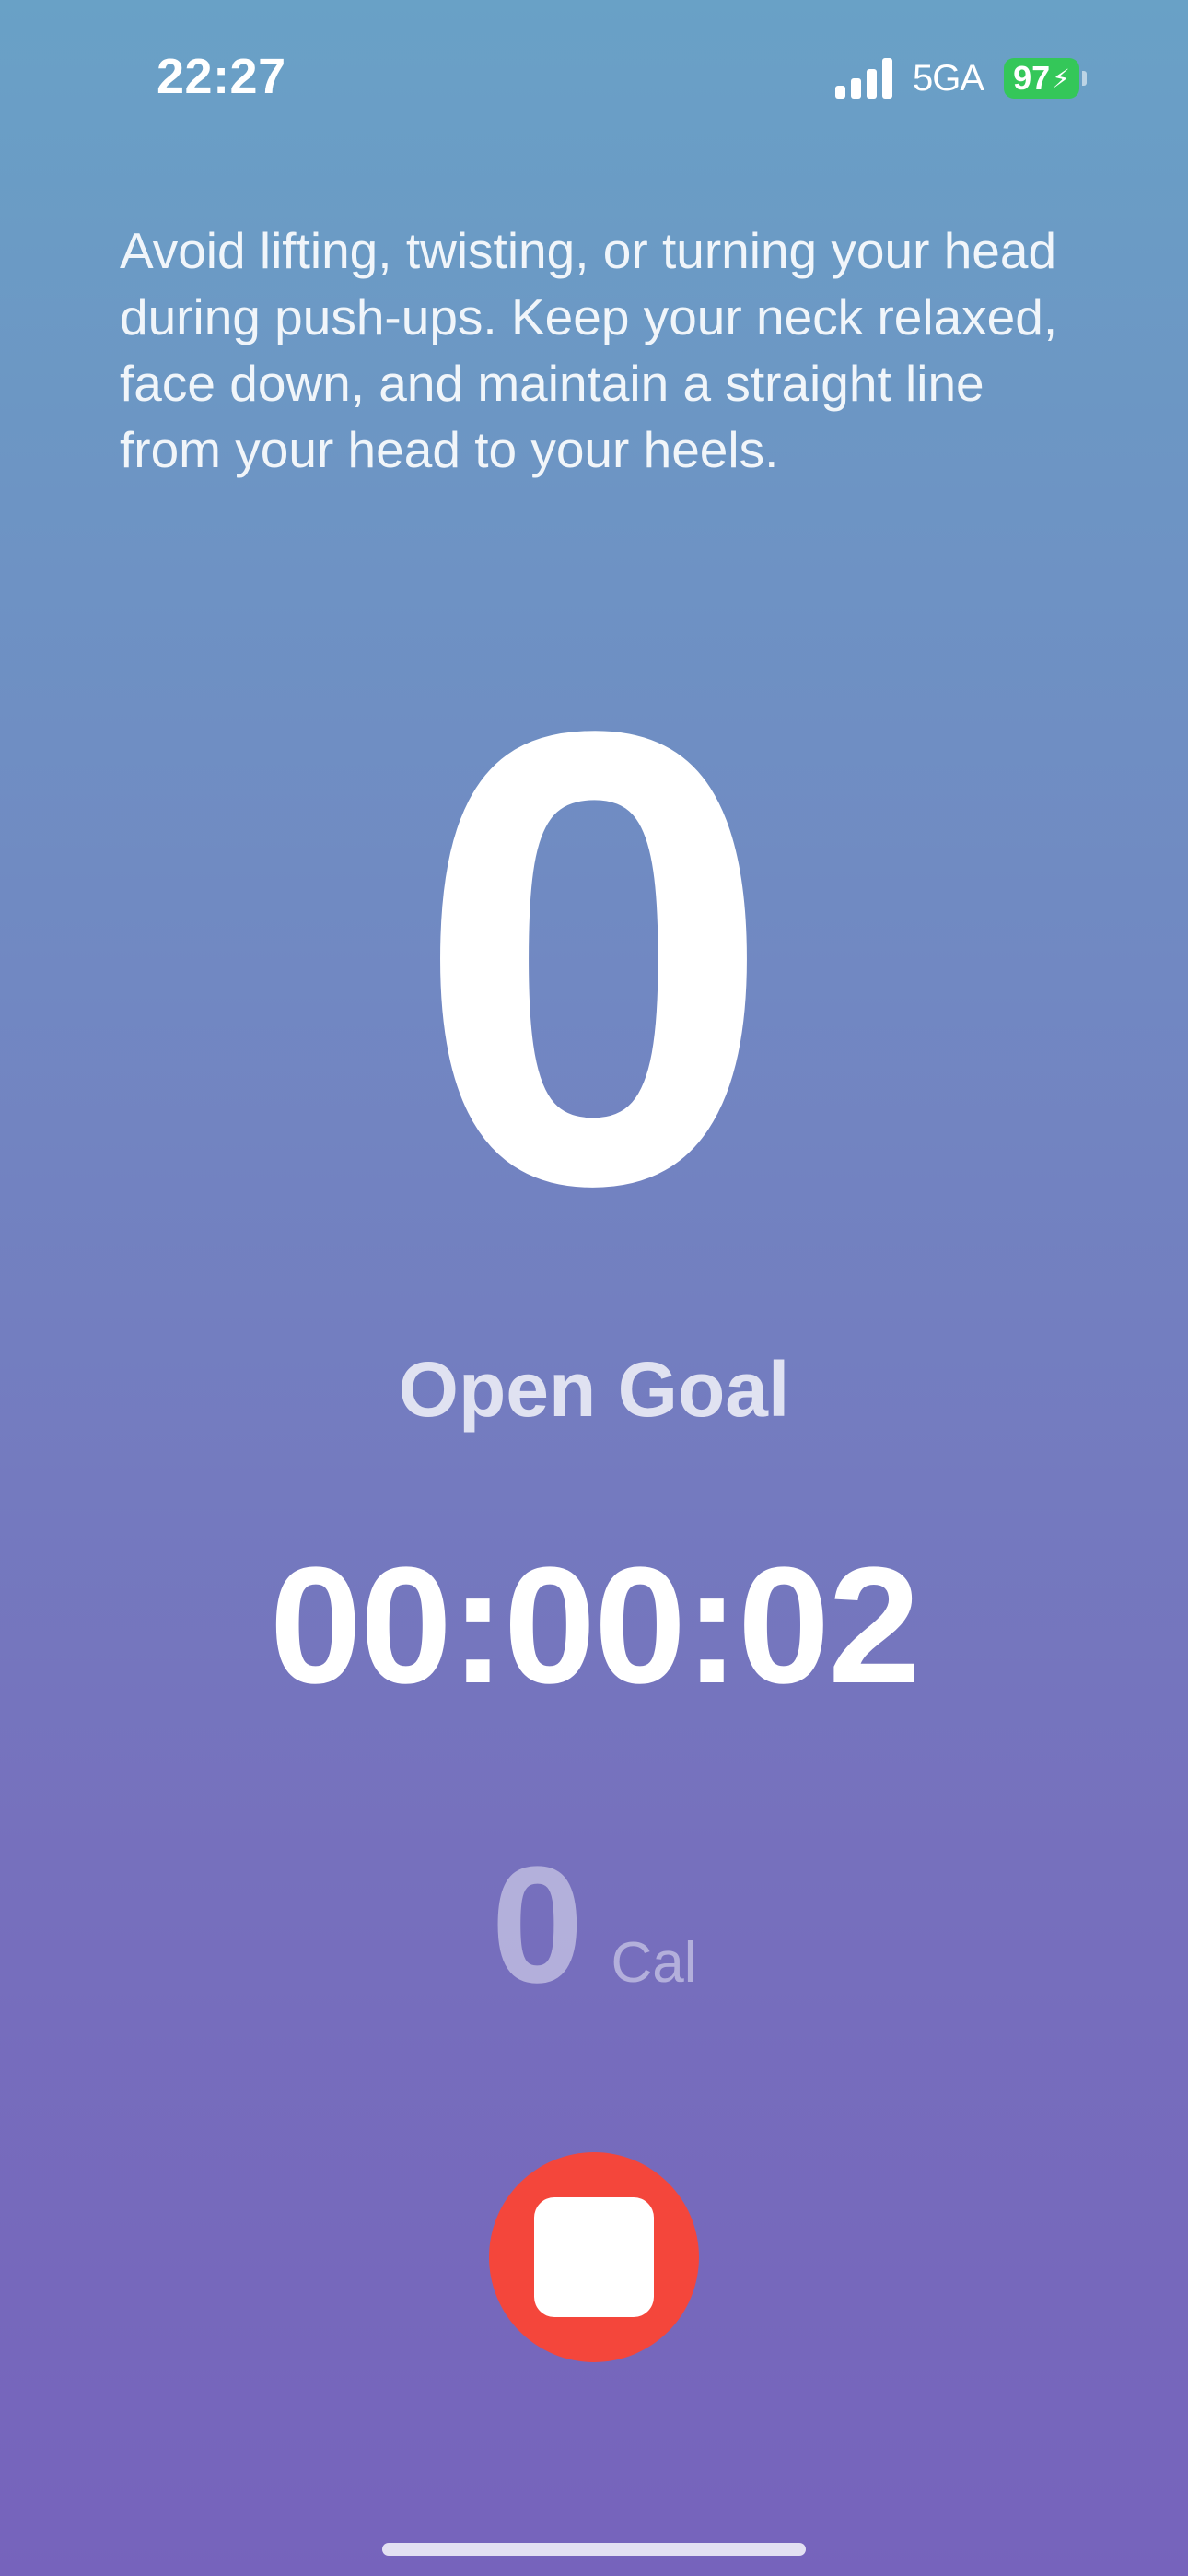  I want to click on status-indicators: 5GA 97 ⚡︎, so click(961, 78).